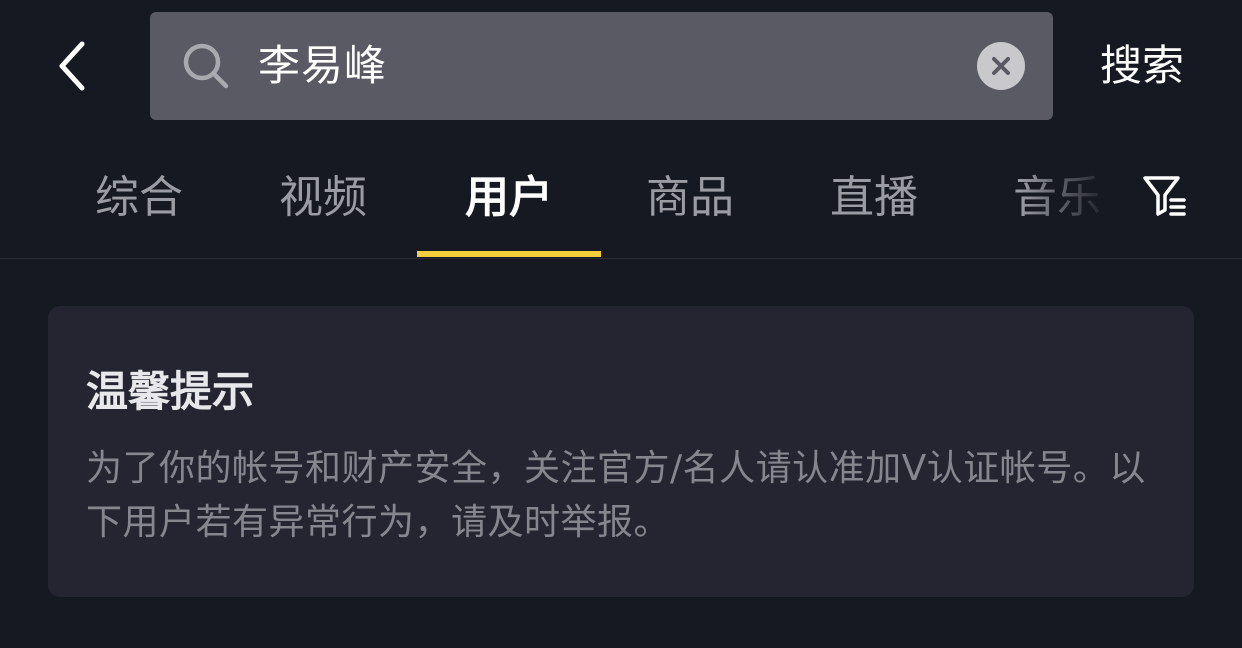  I want to click on search-box: 李易峰, so click(601, 66).